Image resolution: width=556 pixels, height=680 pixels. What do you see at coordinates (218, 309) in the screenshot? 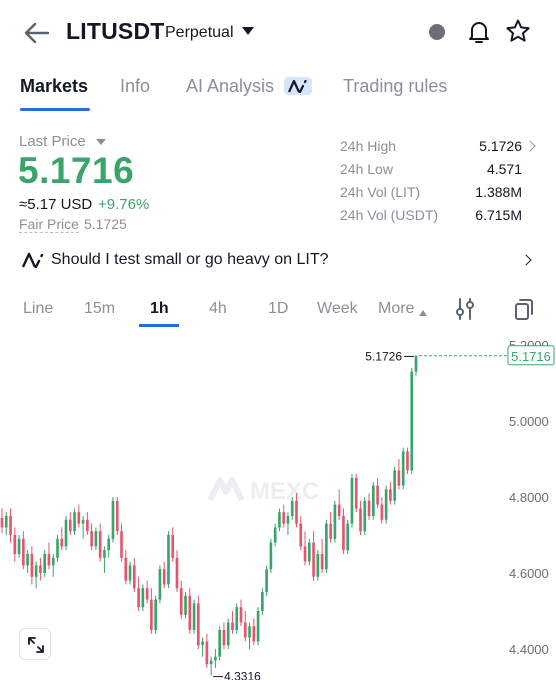
I see `interval-4h: 4h` at bounding box center [218, 309].